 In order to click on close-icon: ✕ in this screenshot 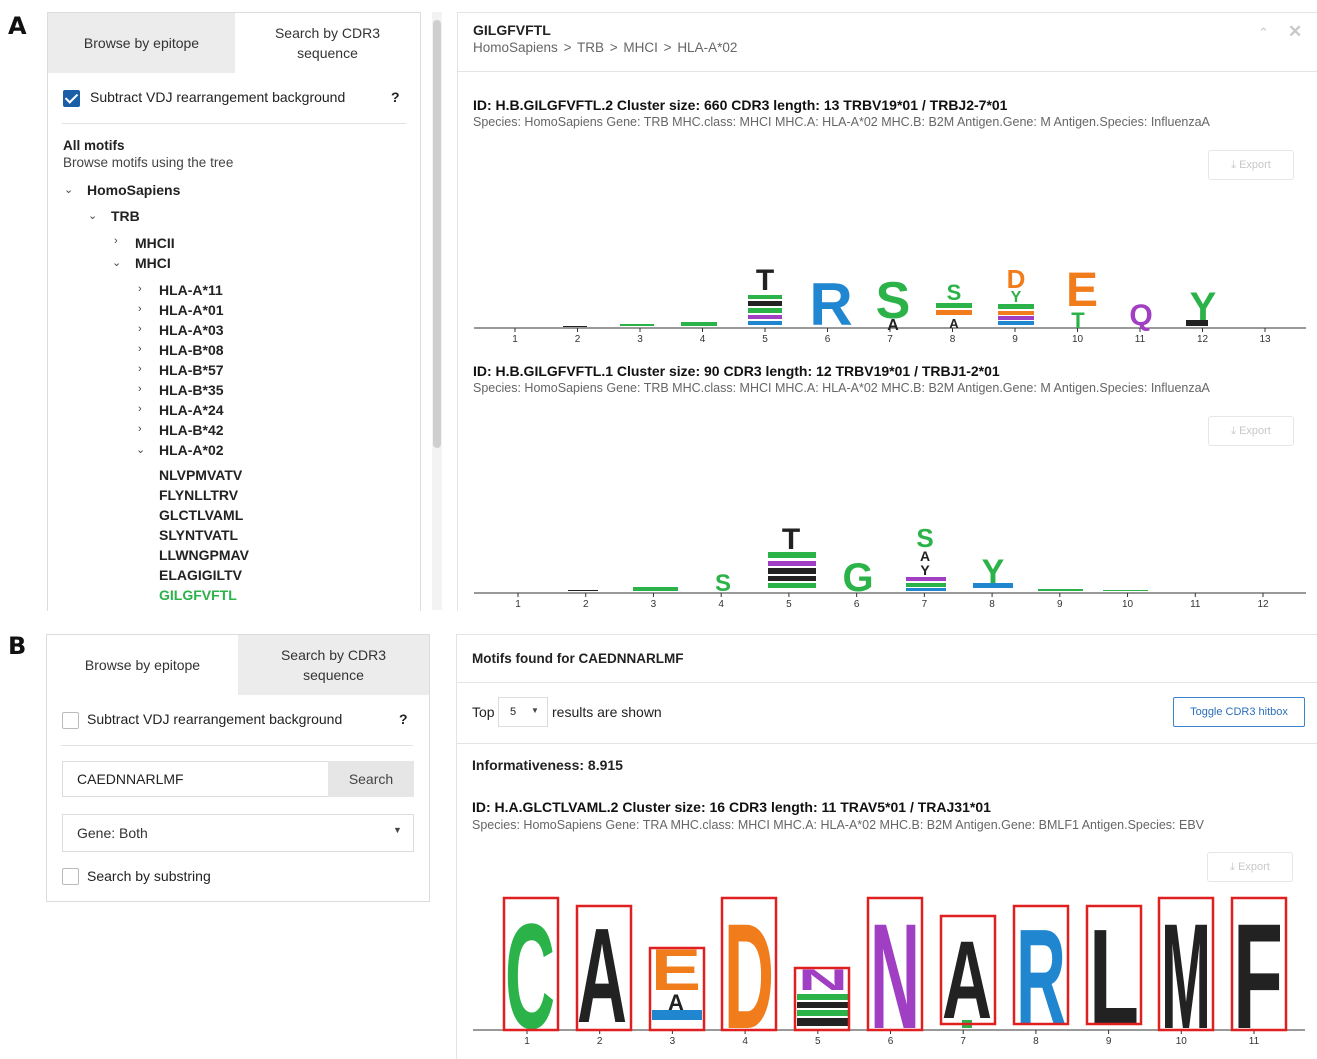, I will do `click(1295, 32)`.